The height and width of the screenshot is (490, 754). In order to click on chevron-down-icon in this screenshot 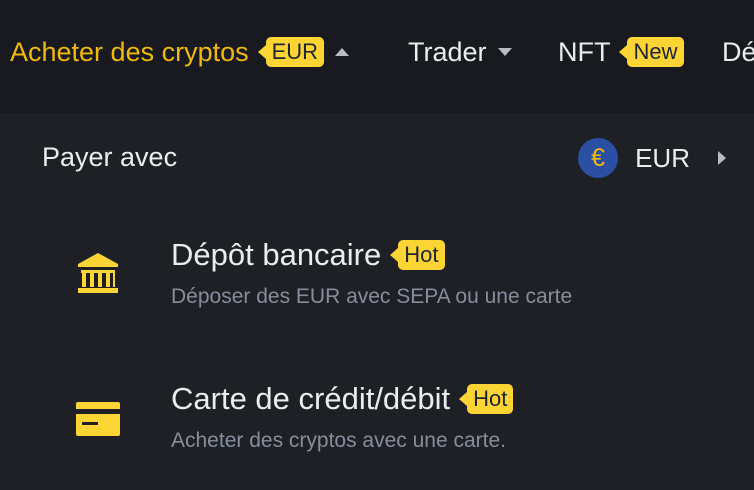, I will do `click(504, 52)`.